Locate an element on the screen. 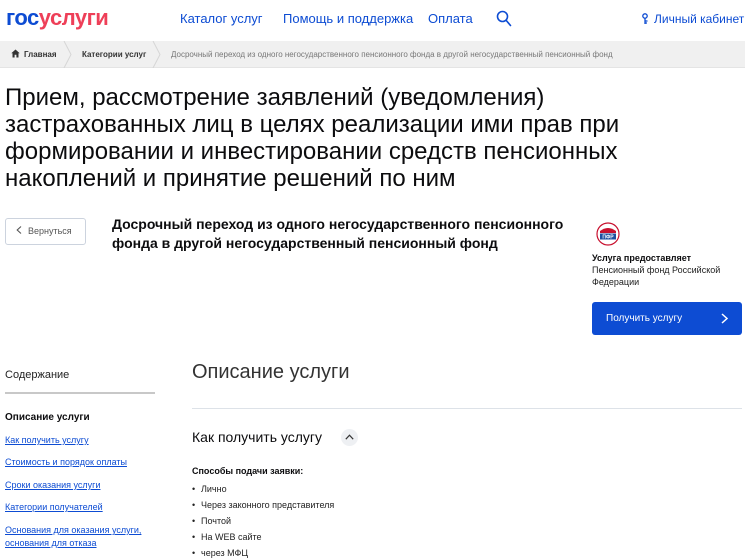 This screenshot has height=559, width=745. search-icon is located at coordinates (504, 19).